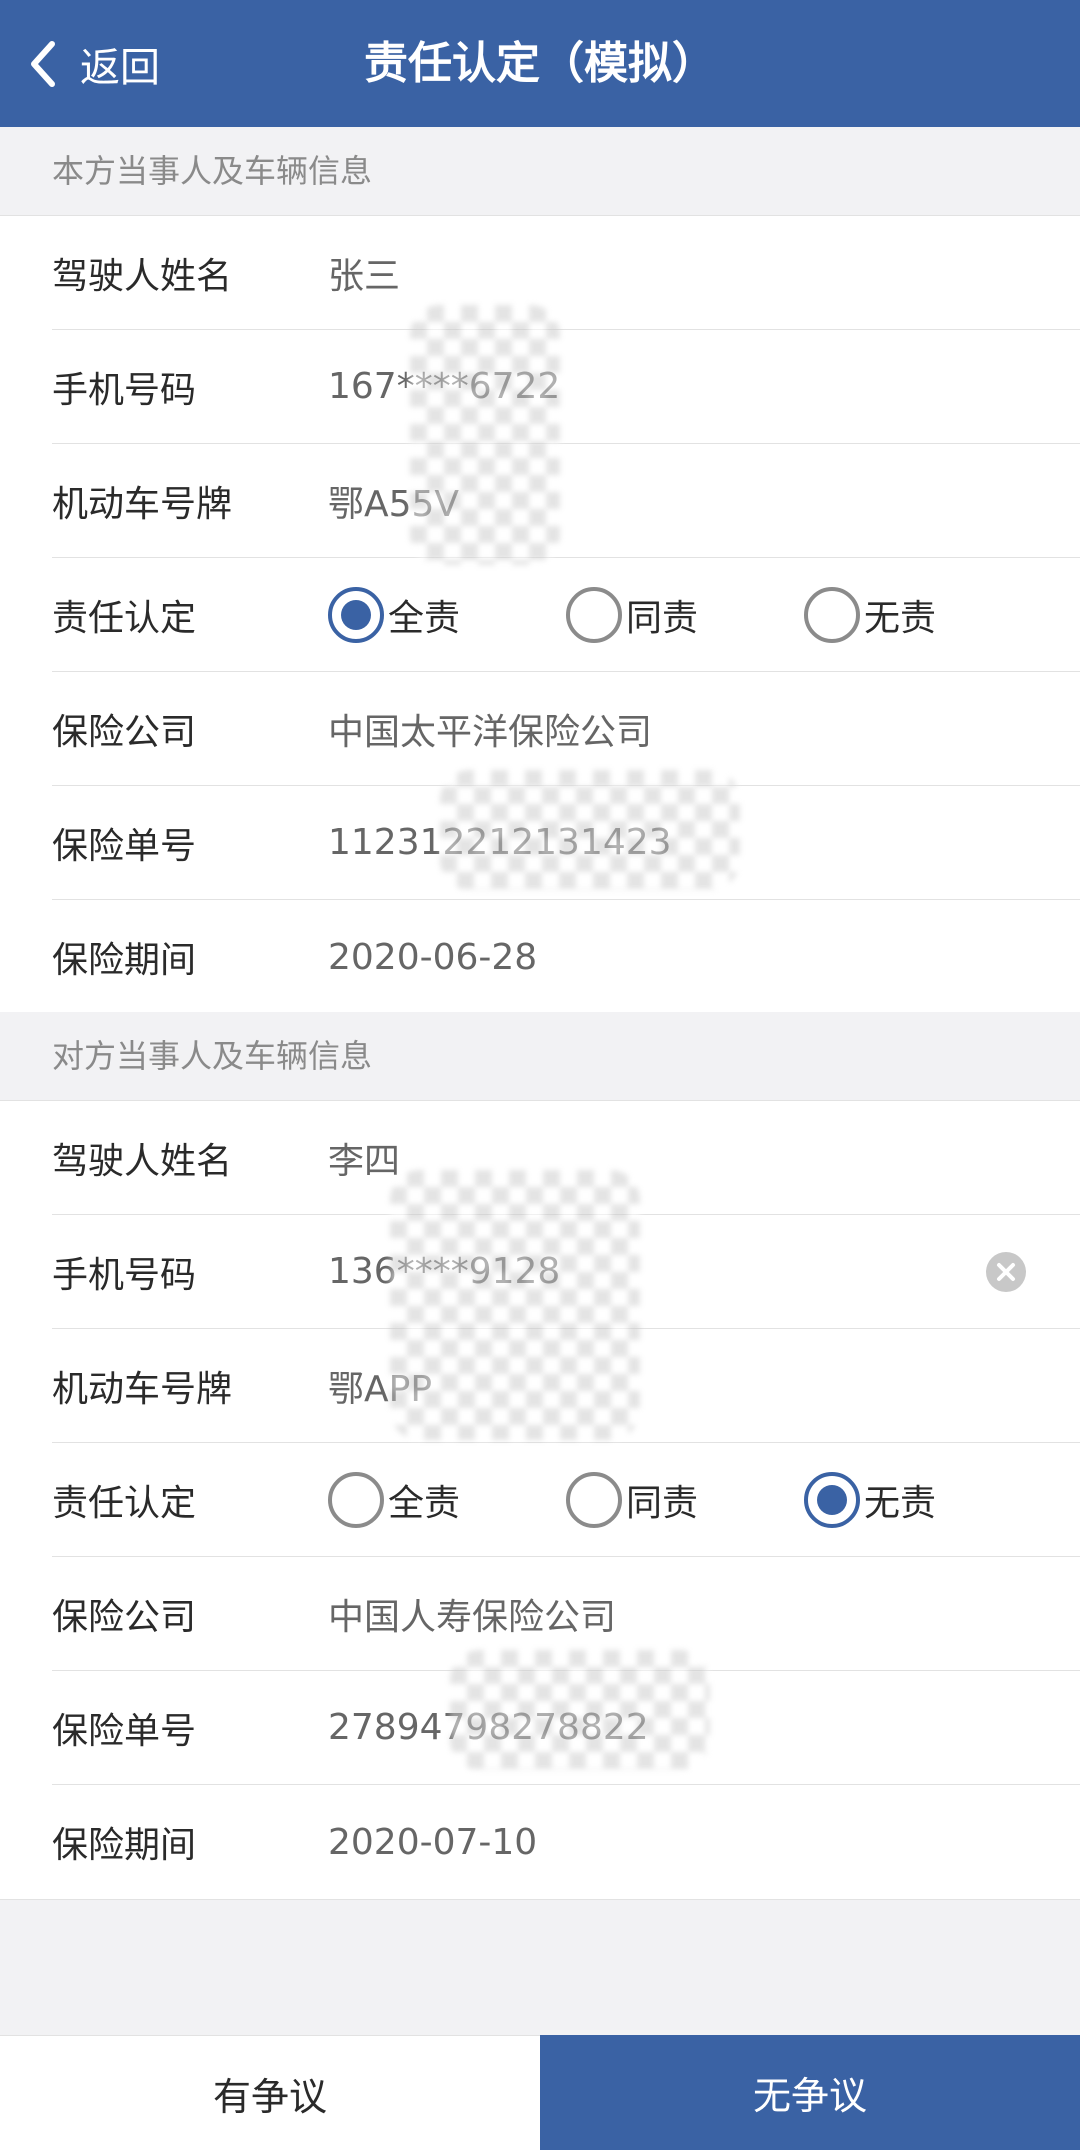 The width and height of the screenshot is (1080, 2150). I want to click on other-liability-radio-group: 全责 同责 无责, so click(704, 1499).